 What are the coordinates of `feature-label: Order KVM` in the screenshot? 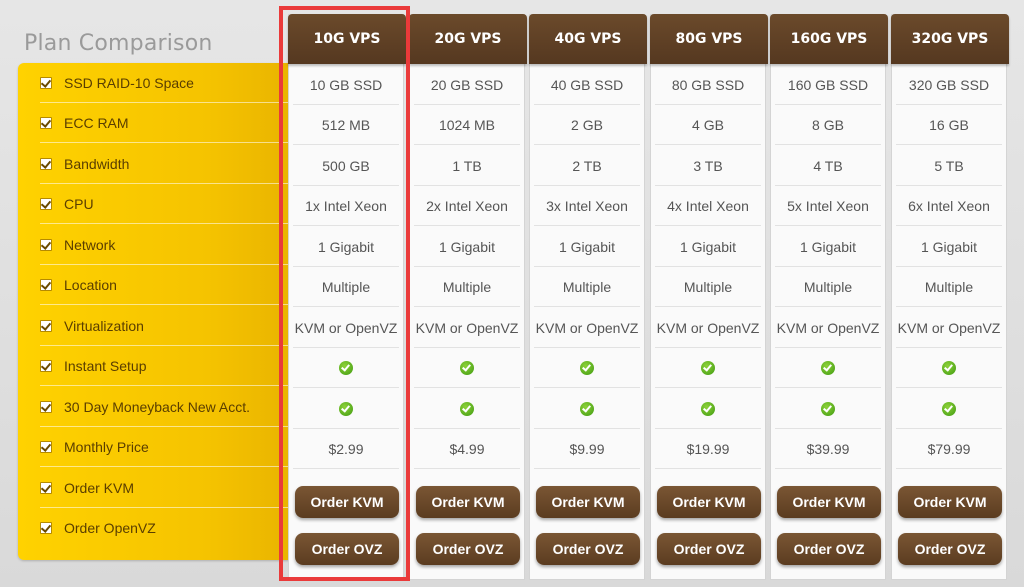 It's located at (99, 487).